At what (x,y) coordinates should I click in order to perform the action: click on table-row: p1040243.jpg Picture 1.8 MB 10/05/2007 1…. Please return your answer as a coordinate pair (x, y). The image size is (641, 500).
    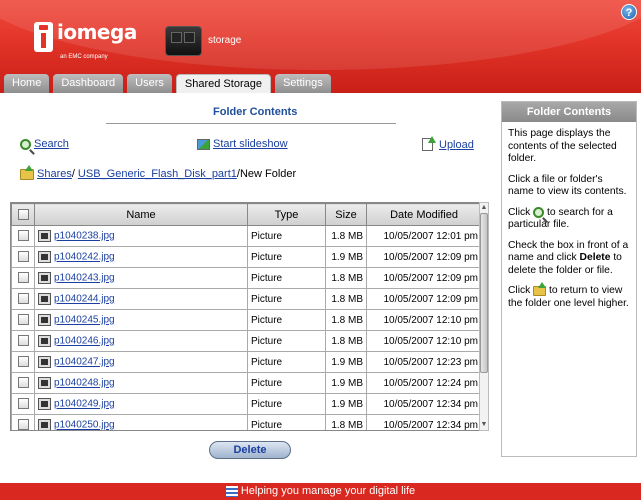
    Looking at the image, I should click on (246, 278).